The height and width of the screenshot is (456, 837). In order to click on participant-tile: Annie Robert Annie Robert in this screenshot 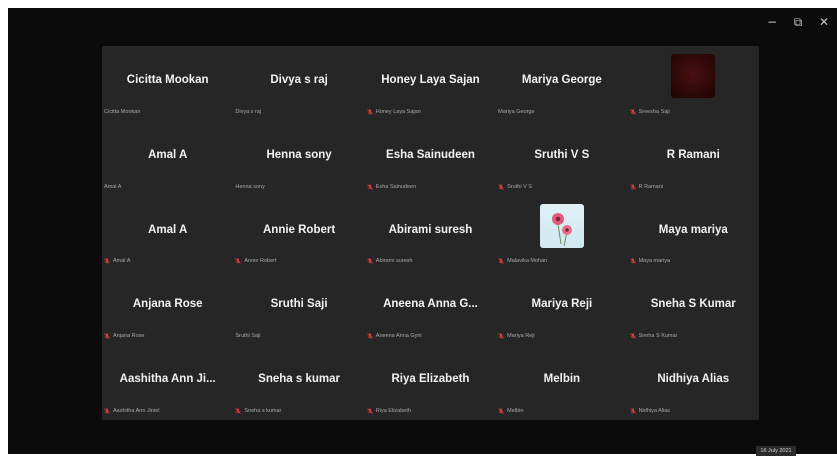, I will do `click(298, 233)`.